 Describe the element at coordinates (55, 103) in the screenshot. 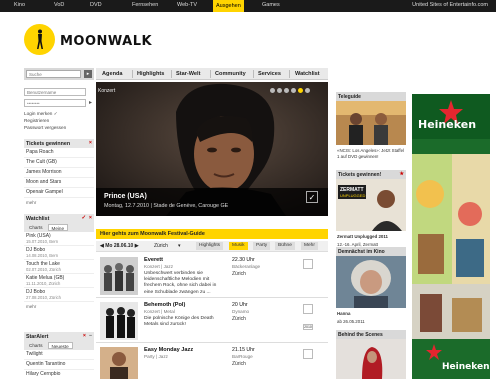

I see `password-field` at that location.